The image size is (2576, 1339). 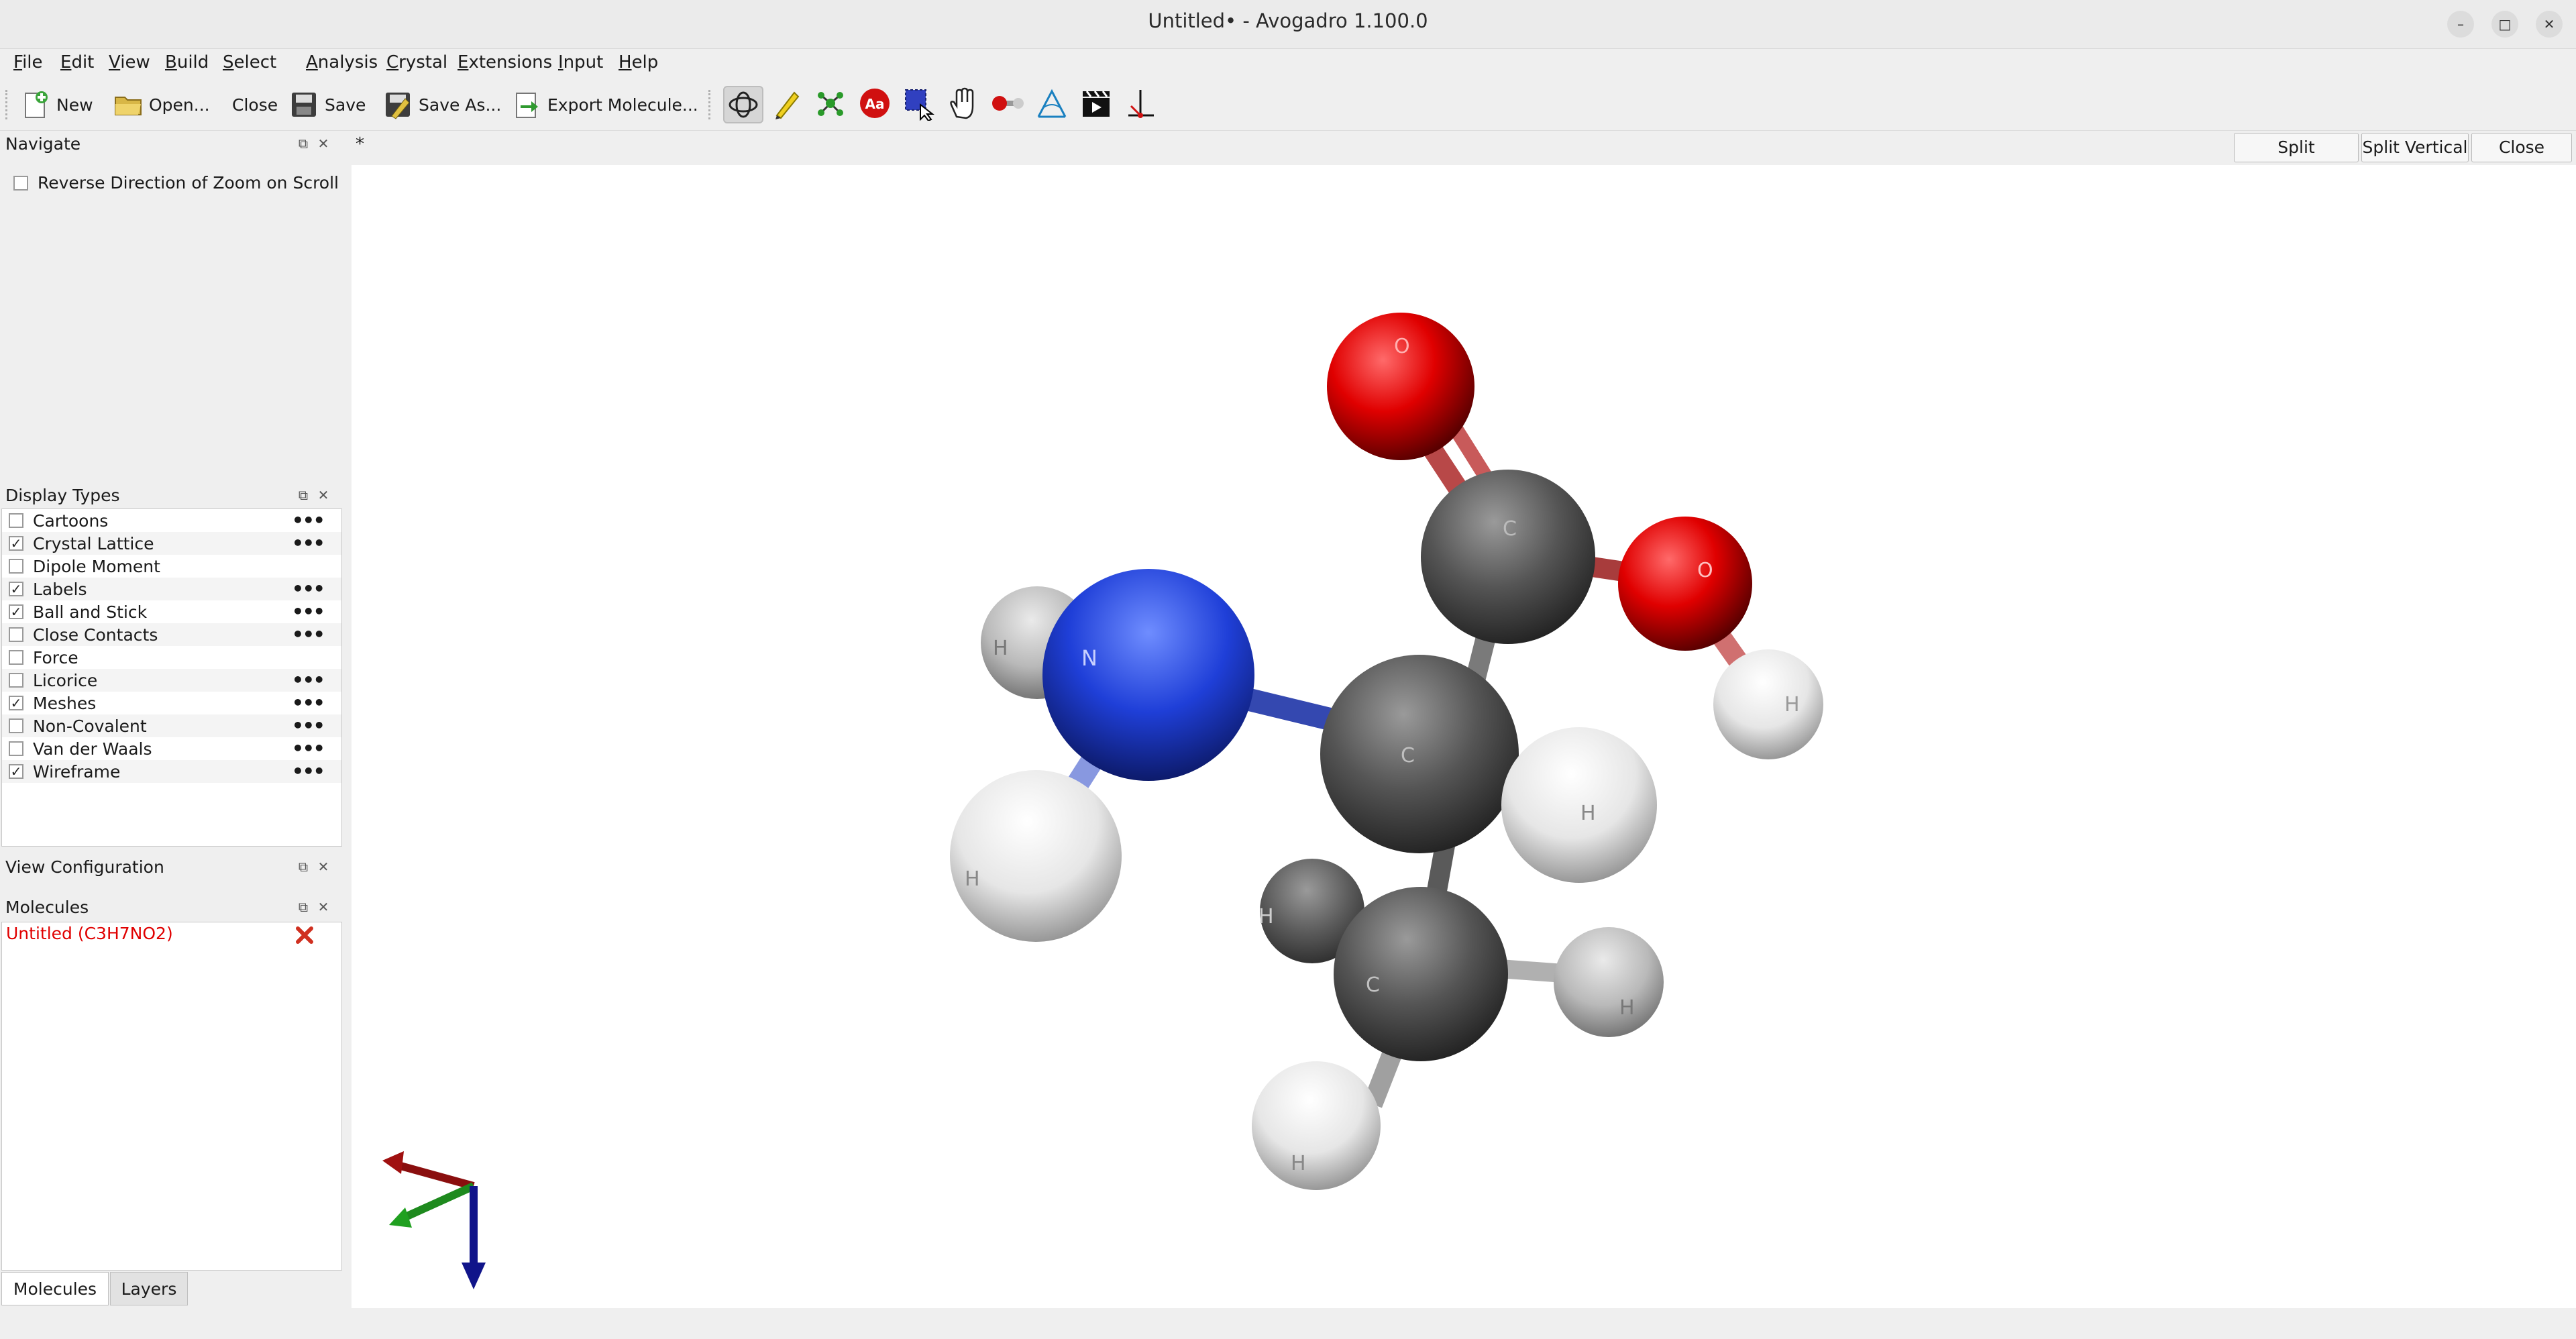 I want to click on navigate-tool-button, so click(x=743, y=104).